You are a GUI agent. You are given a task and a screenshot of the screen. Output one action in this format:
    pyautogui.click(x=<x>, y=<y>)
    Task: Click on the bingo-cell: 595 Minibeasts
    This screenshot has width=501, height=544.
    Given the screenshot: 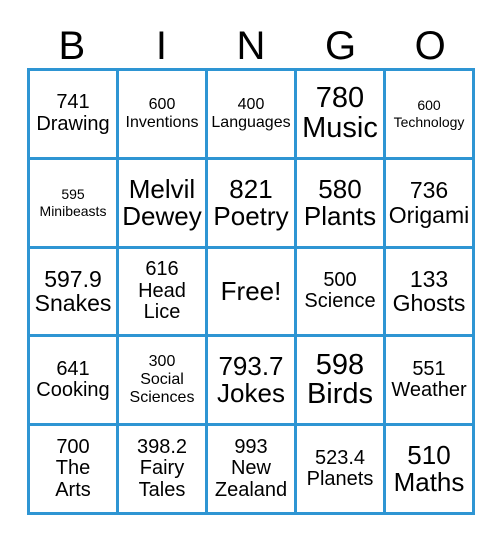 What is the action you would take?
    pyautogui.click(x=74, y=204)
    